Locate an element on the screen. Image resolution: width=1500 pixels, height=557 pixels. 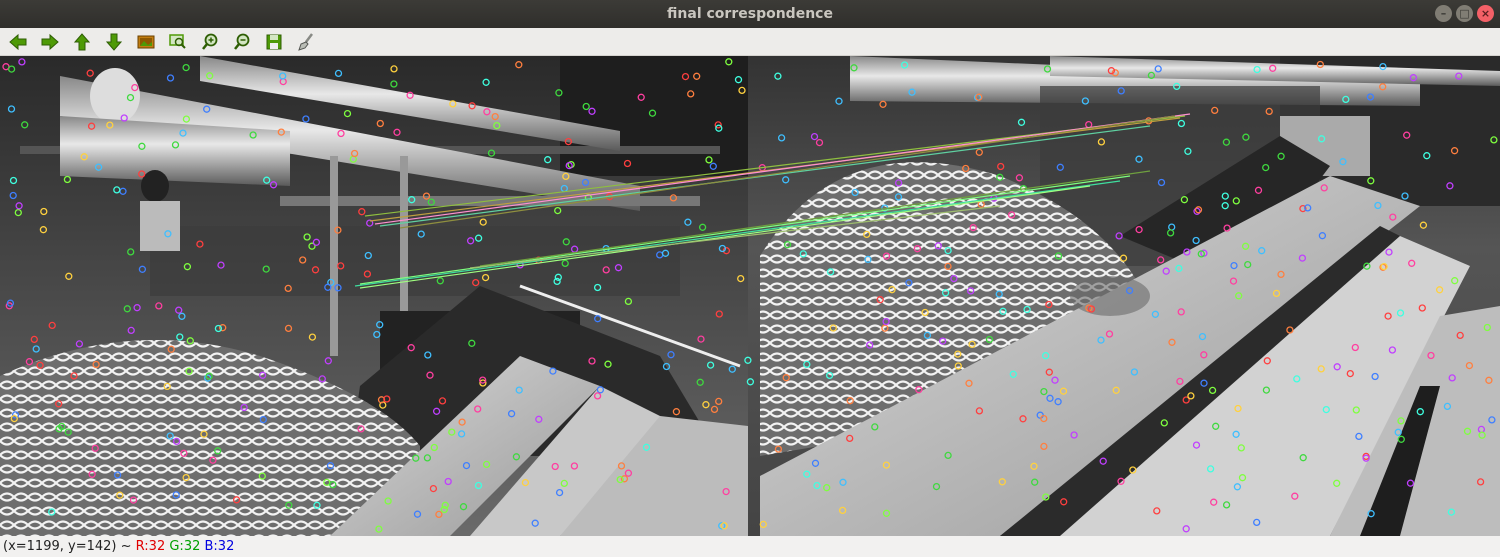
status-bar: (x=1199, y=142) ~ R:32 G:32 B:32 is located at coordinates (750, 546).